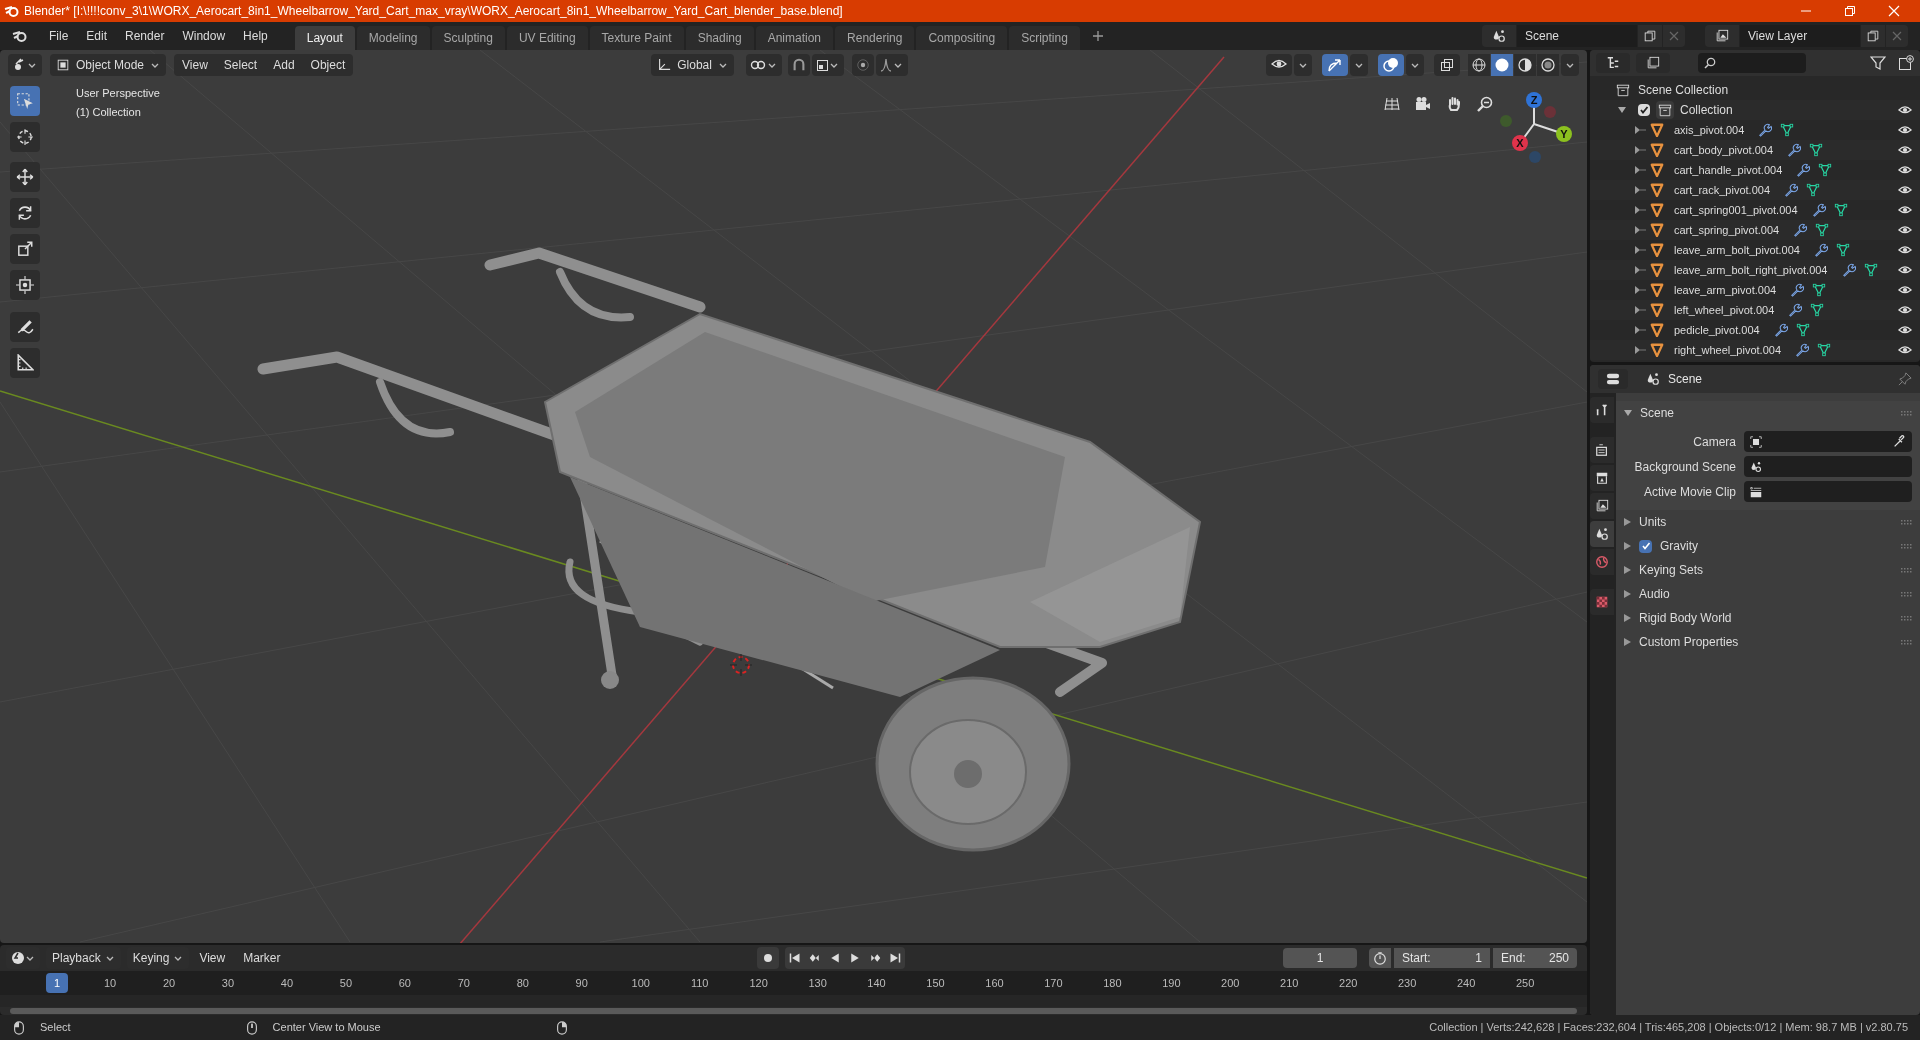 Image resolution: width=1920 pixels, height=1040 pixels. What do you see at coordinates (1442, 958) in the screenshot?
I see `start-frame-field: Start: 1` at bounding box center [1442, 958].